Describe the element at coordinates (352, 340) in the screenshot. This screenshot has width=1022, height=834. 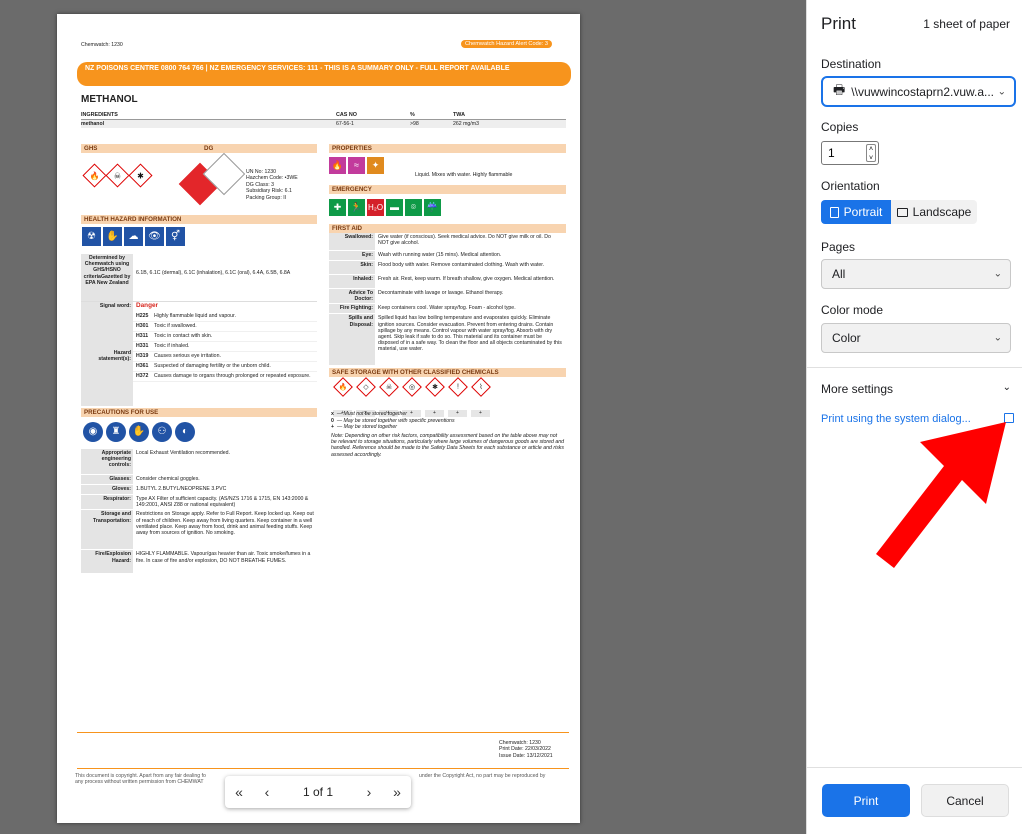
I see `first-aid-label: Spills and Disposal:` at that location.